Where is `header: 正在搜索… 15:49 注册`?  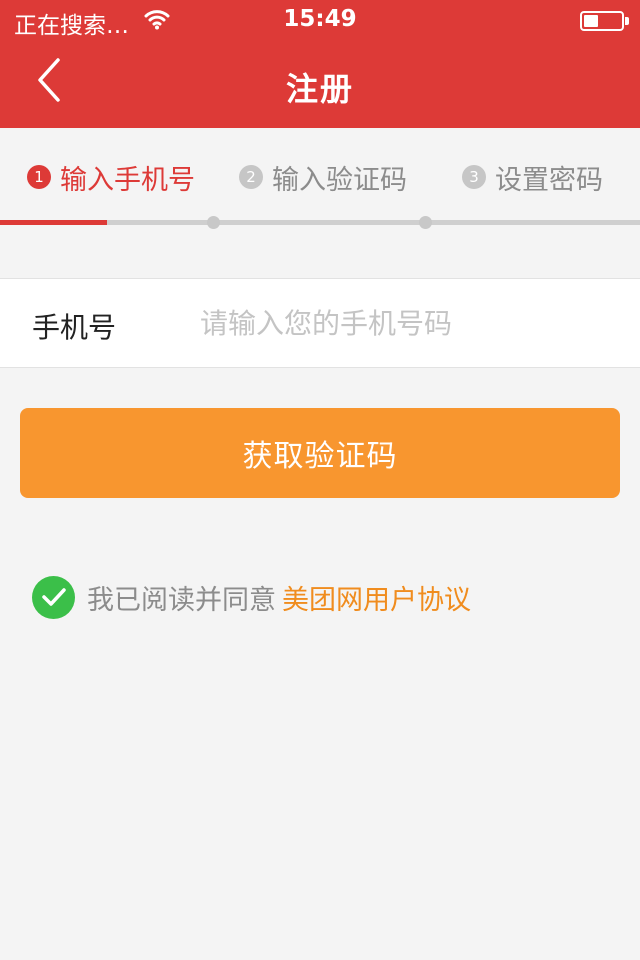 header: 正在搜索… 15:49 注册 is located at coordinates (320, 64).